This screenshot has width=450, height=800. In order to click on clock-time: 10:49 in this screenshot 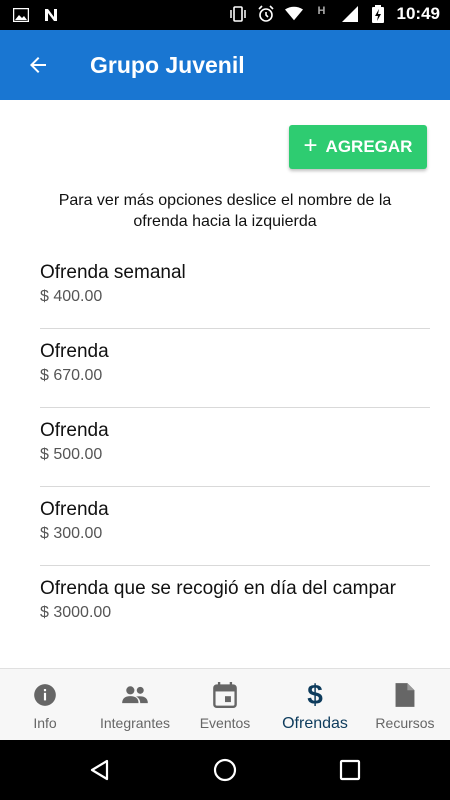, I will do `click(418, 13)`.